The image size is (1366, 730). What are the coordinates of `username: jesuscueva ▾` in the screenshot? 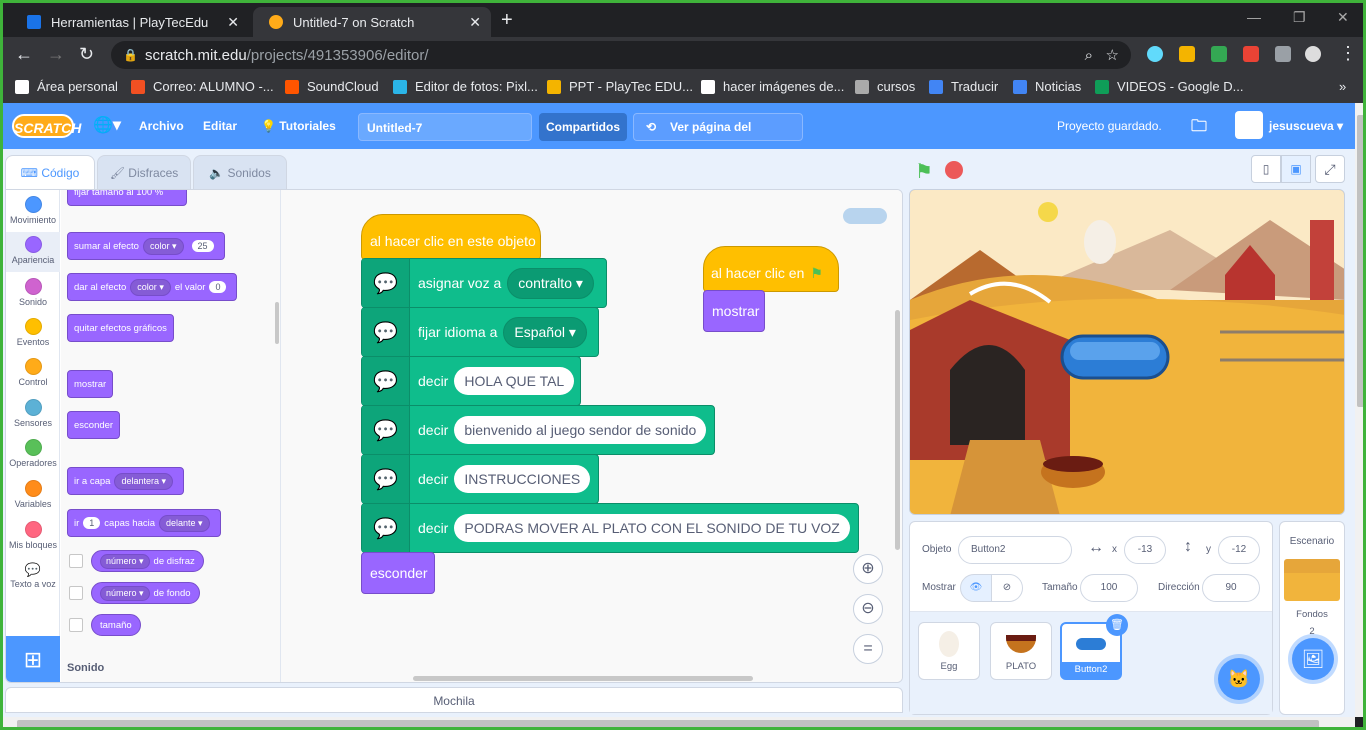 It's located at (1306, 126).